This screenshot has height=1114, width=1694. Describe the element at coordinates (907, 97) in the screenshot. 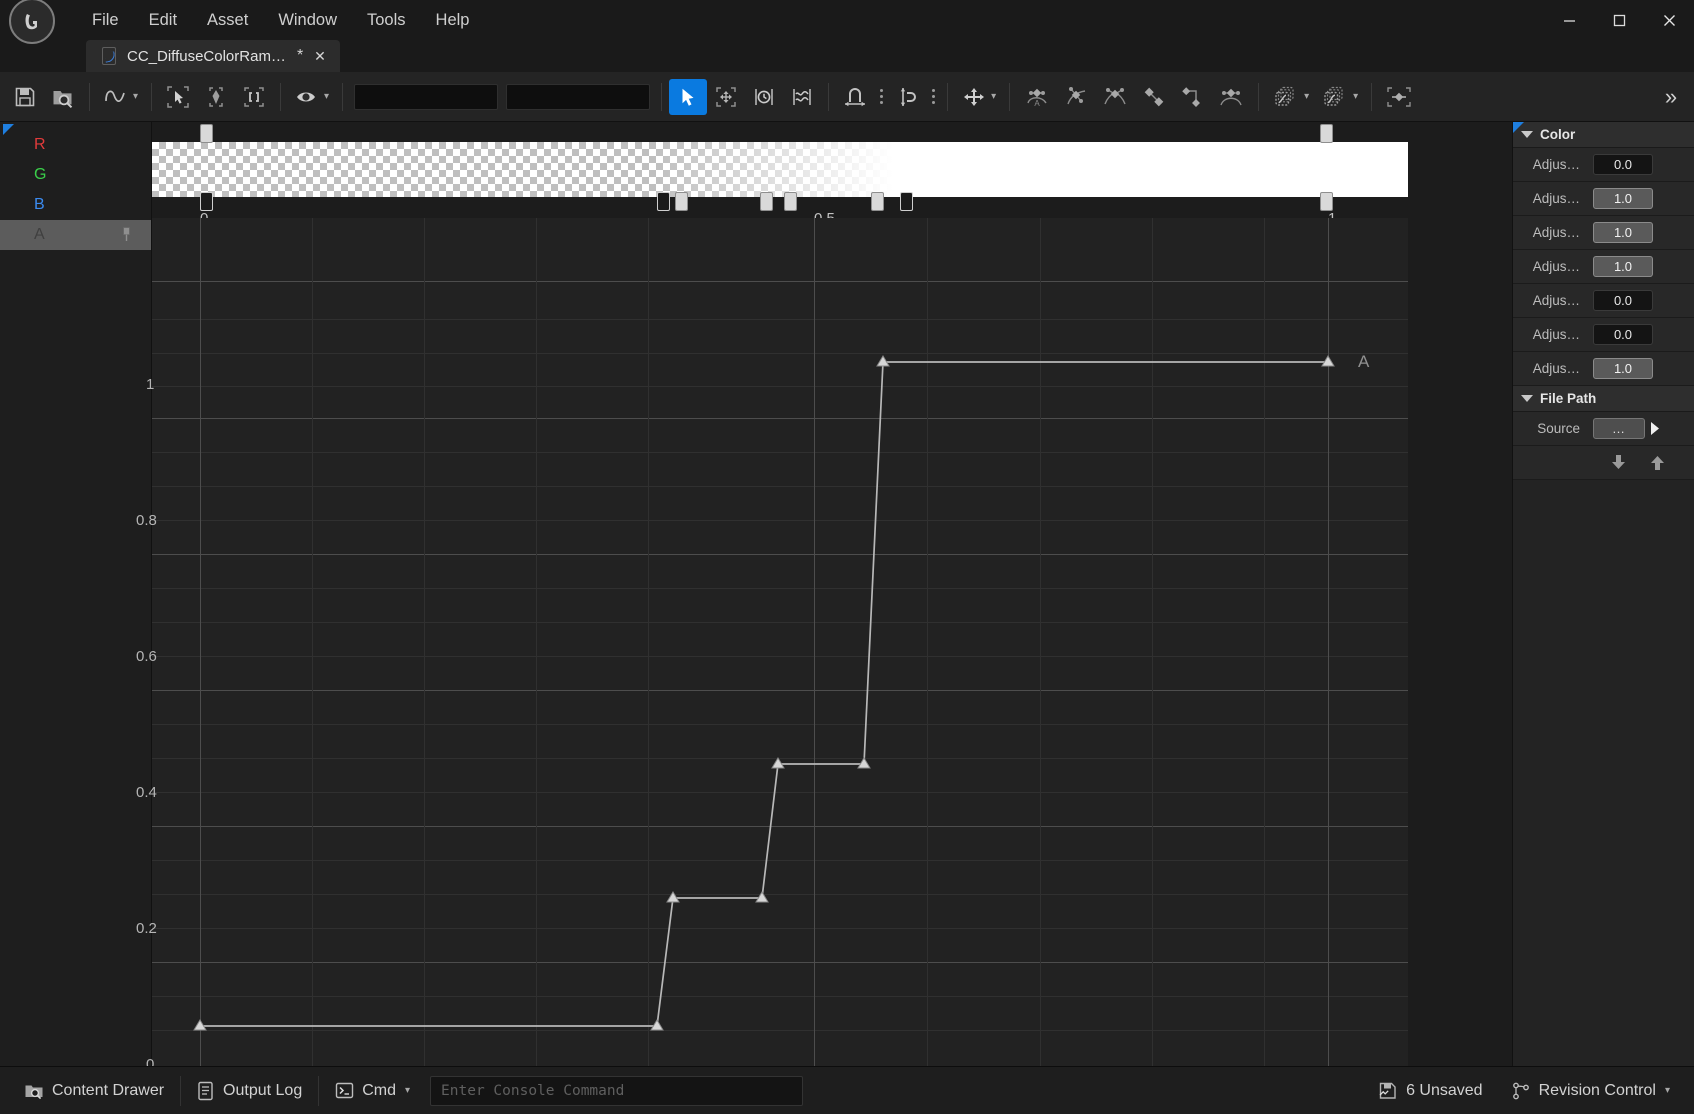

I see `snap-value-button` at that location.